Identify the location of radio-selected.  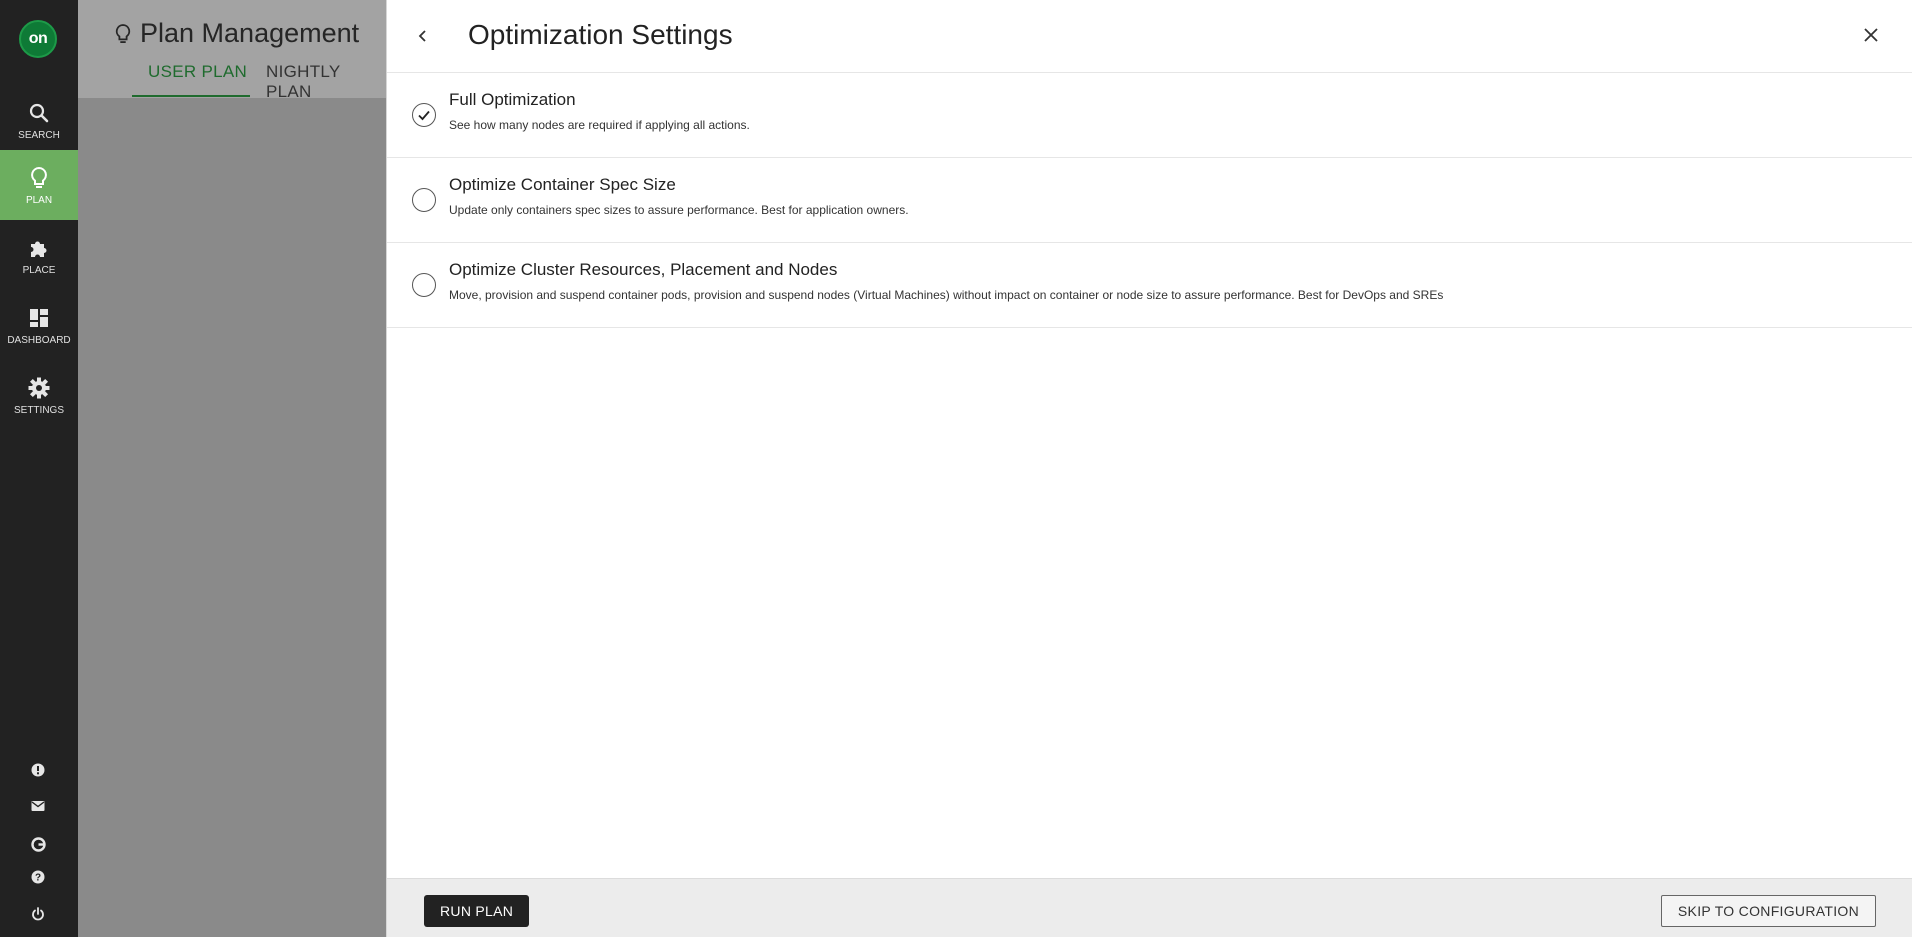
(424, 115).